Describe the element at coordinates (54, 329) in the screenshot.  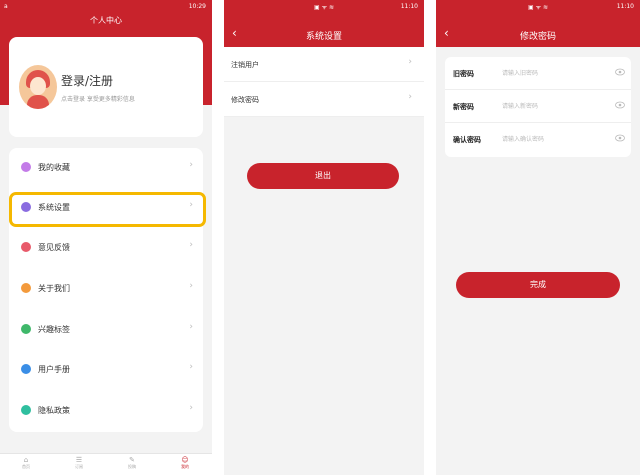
I see `menu-item-label: 兴趣标签` at that location.